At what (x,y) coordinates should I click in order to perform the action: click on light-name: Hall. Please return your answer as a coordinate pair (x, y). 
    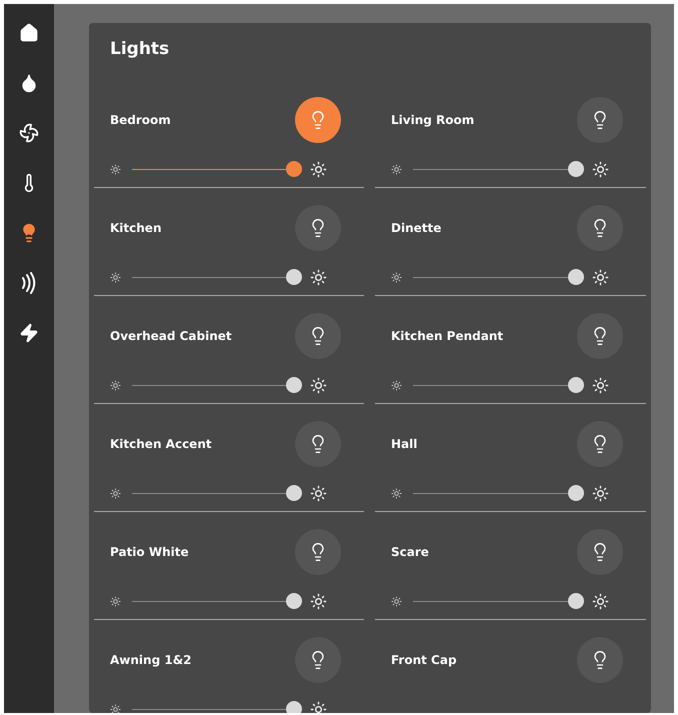
    Looking at the image, I should click on (404, 444).